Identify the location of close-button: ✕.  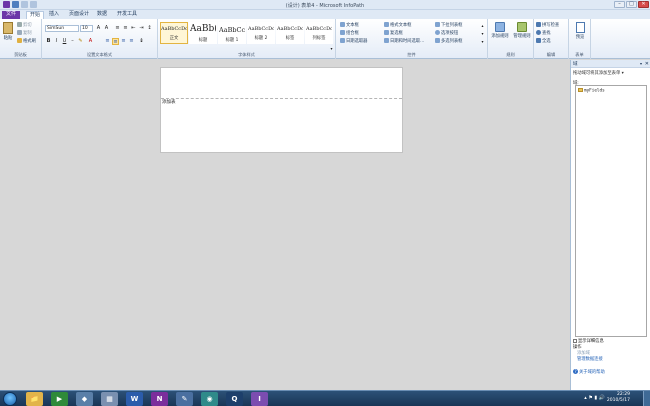
(643, 4).